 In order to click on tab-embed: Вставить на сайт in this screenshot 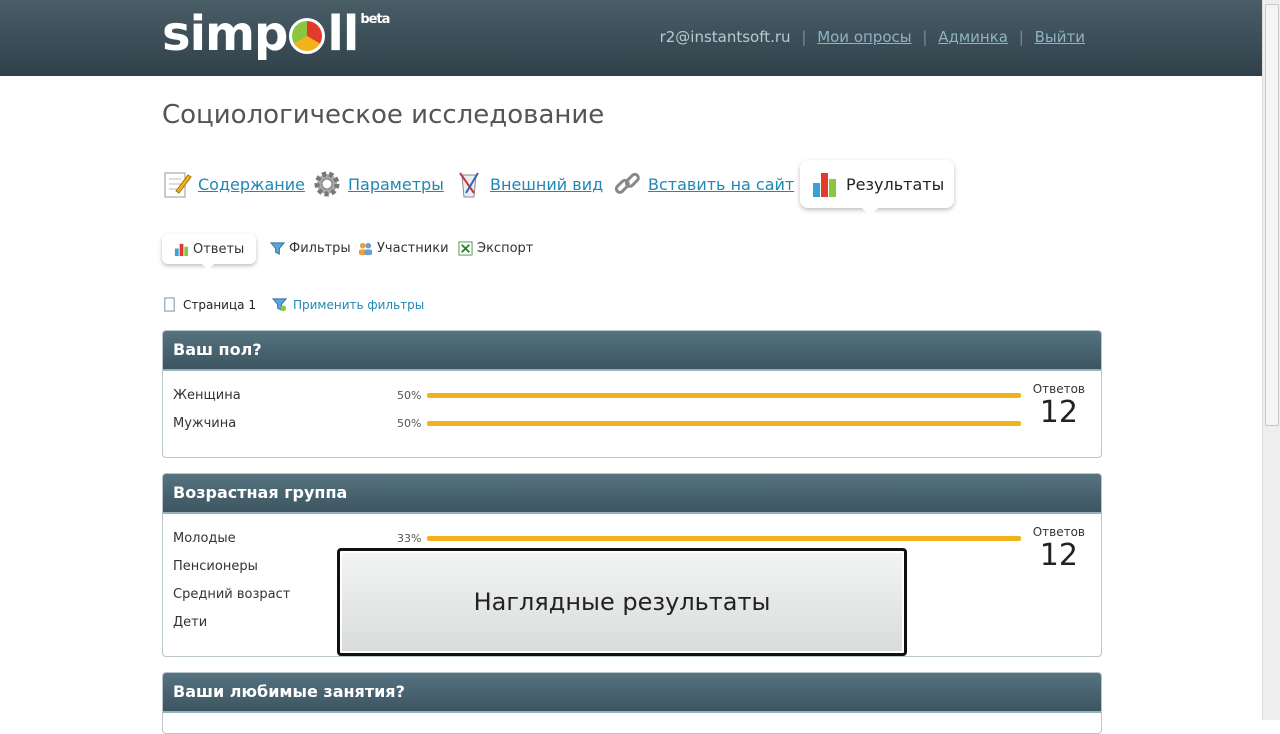, I will do `click(703, 184)`.